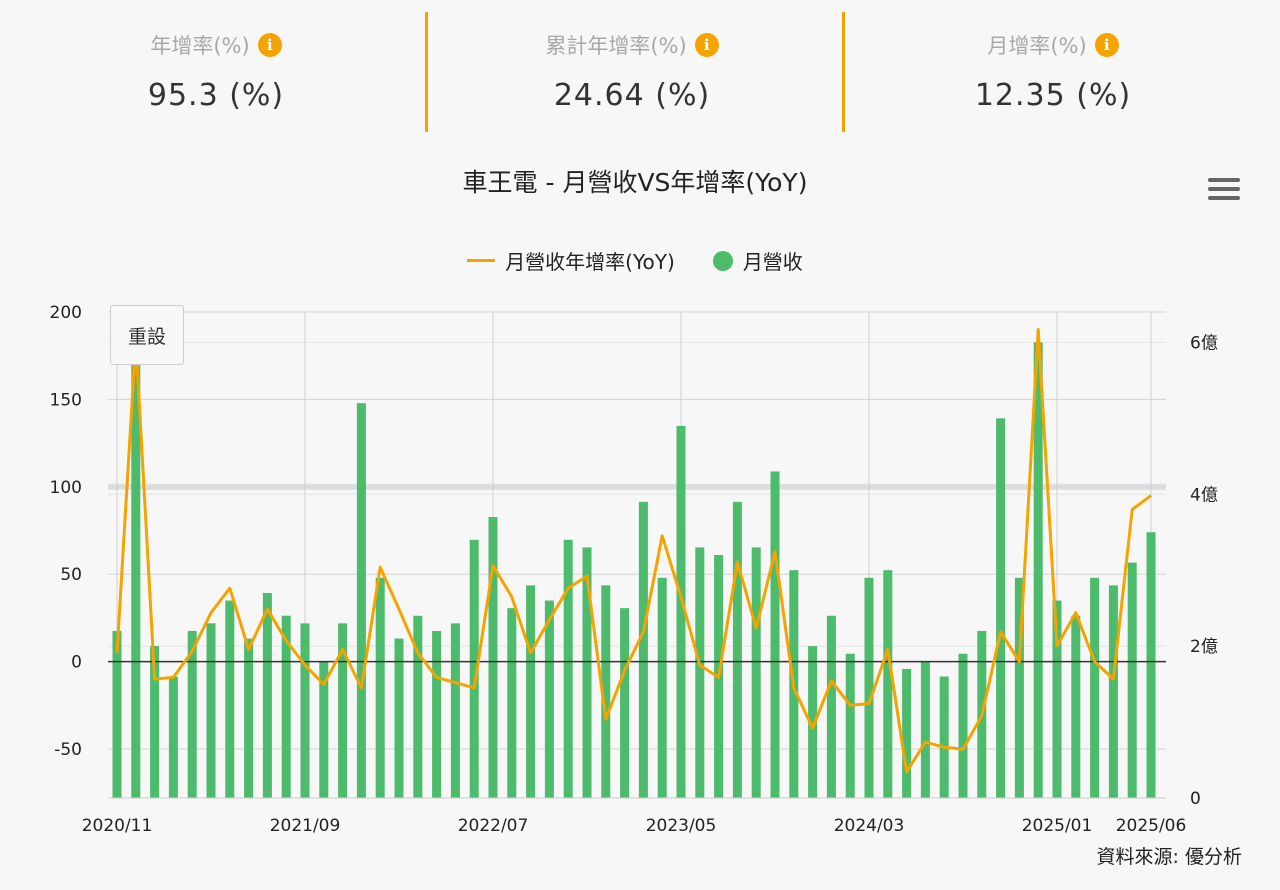  What do you see at coordinates (1169, 857) in the screenshot?
I see `source-credit: 資料來源: 優分析` at bounding box center [1169, 857].